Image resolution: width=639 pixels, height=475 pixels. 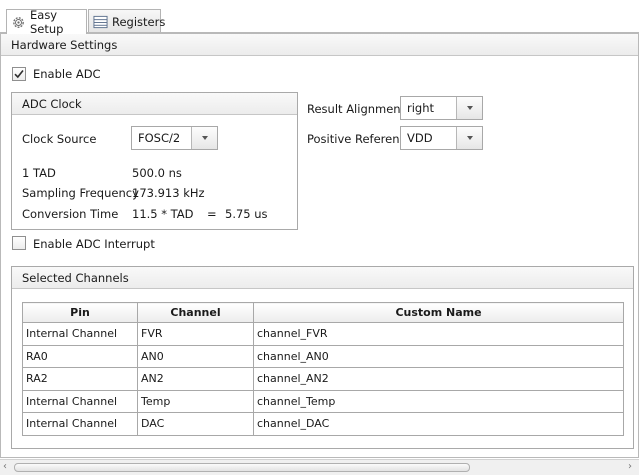 I want to click on custom-name-cell: channel_AN0, so click(x=438, y=356).